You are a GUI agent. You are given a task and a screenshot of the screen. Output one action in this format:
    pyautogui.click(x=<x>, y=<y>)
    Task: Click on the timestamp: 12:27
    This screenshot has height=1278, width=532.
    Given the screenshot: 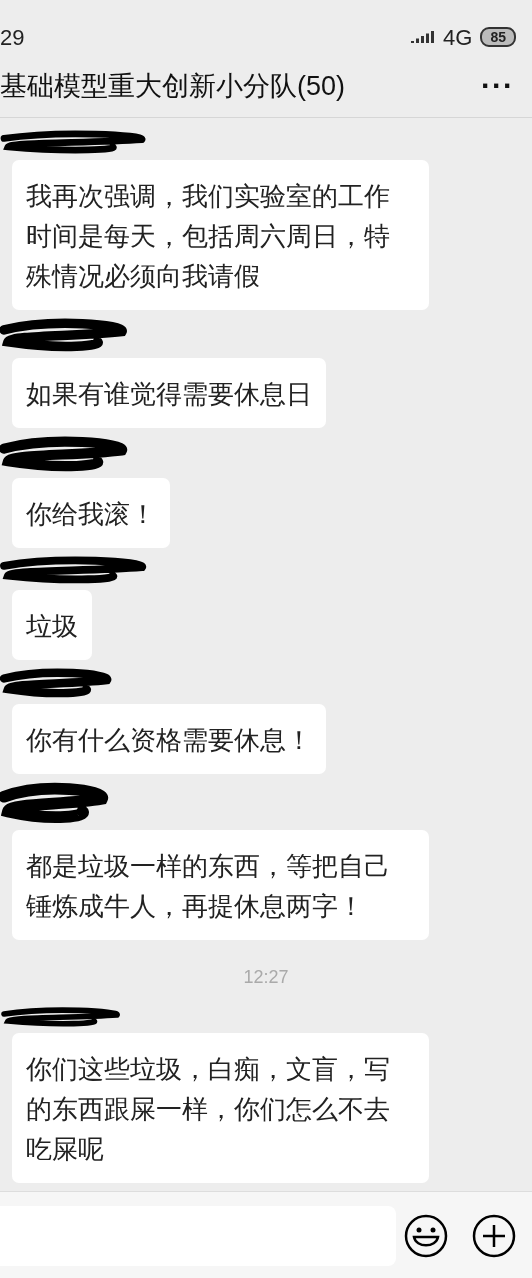 What is the action you would take?
    pyautogui.click(x=266, y=977)
    